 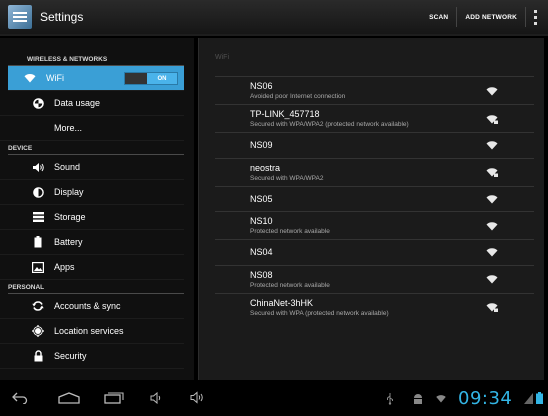 What do you see at coordinates (96, 78) in the screenshot?
I see `sidebar-item-wifi: WiFi ON` at bounding box center [96, 78].